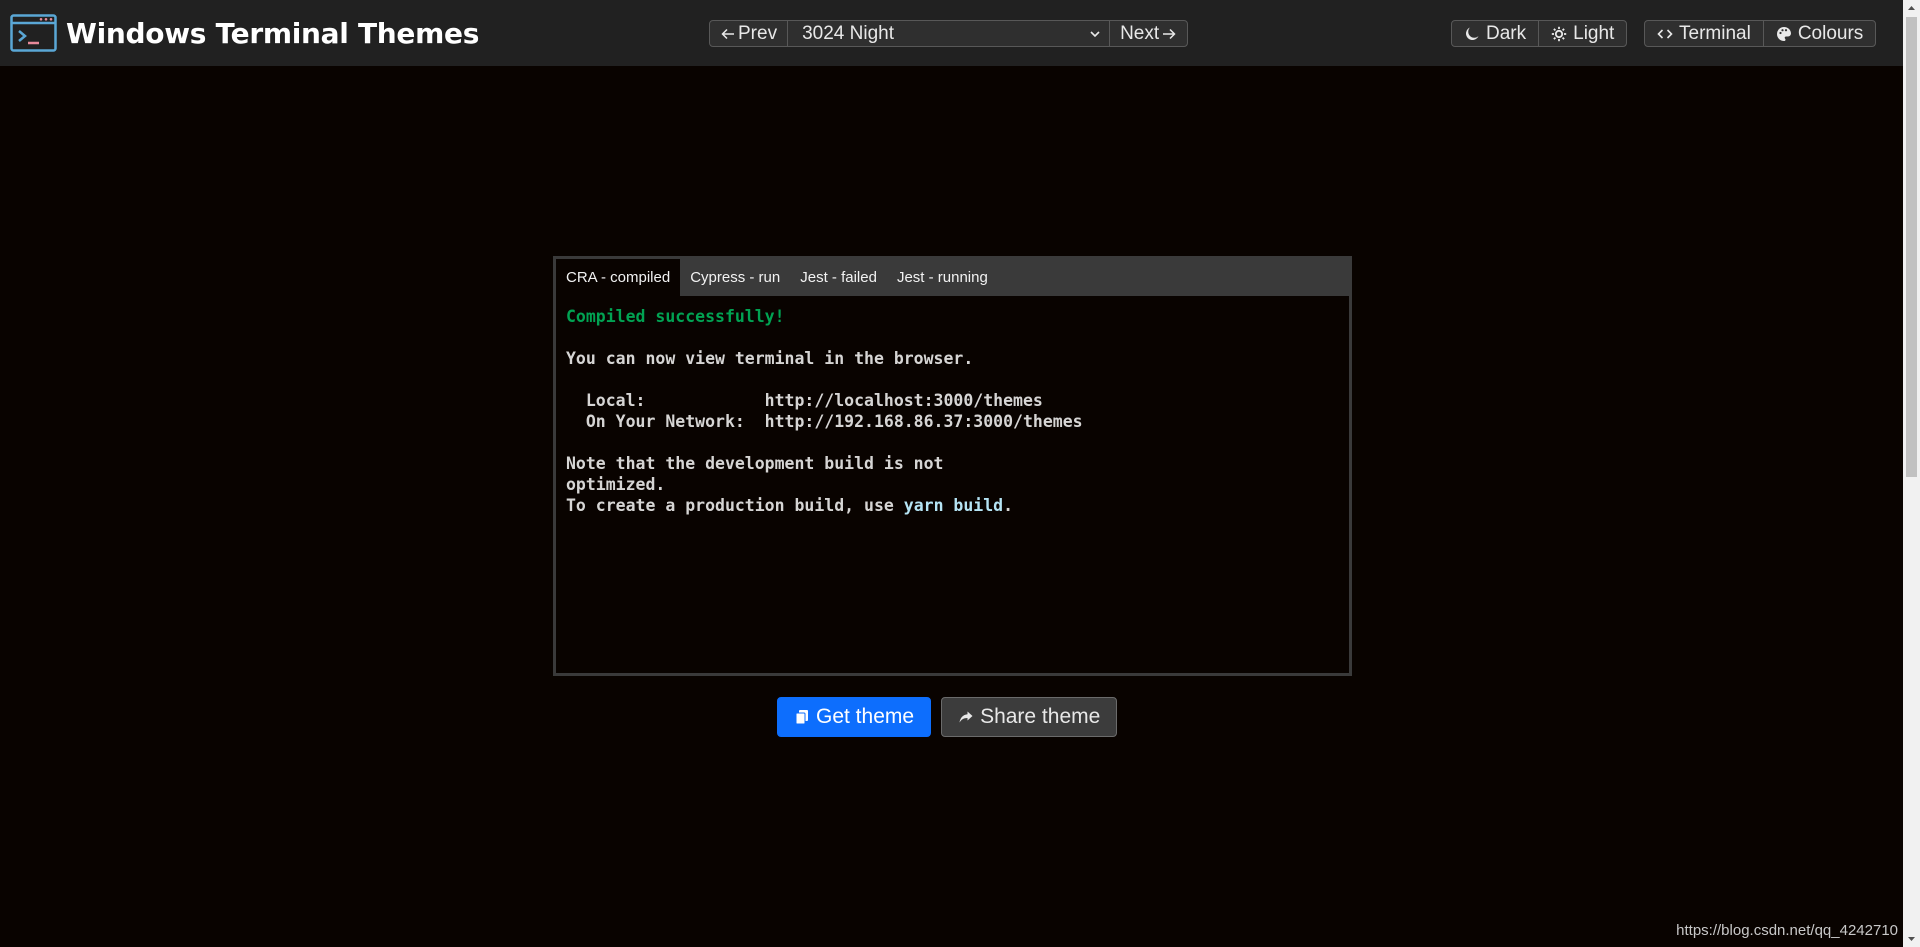 Image resolution: width=1920 pixels, height=947 pixels. I want to click on colours-view-label: Colours, so click(1830, 33).